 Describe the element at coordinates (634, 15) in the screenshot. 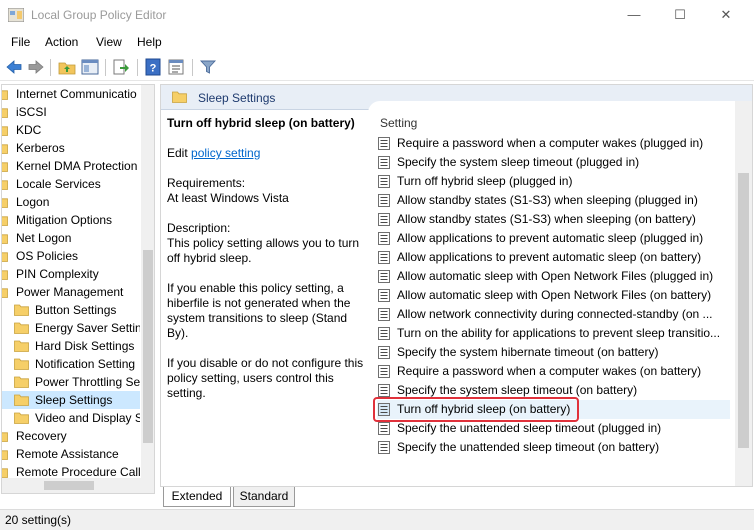

I see `minimize-button: —` at that location.